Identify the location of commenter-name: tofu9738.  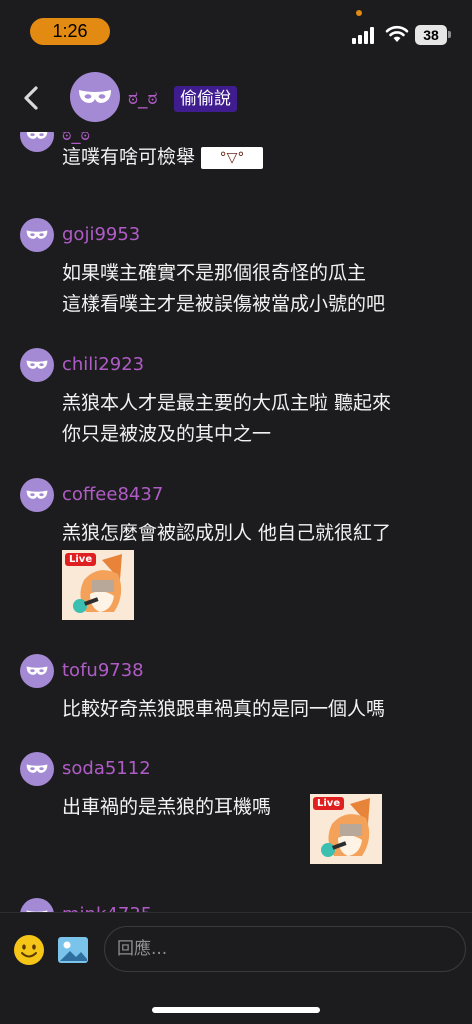
(103, 670).